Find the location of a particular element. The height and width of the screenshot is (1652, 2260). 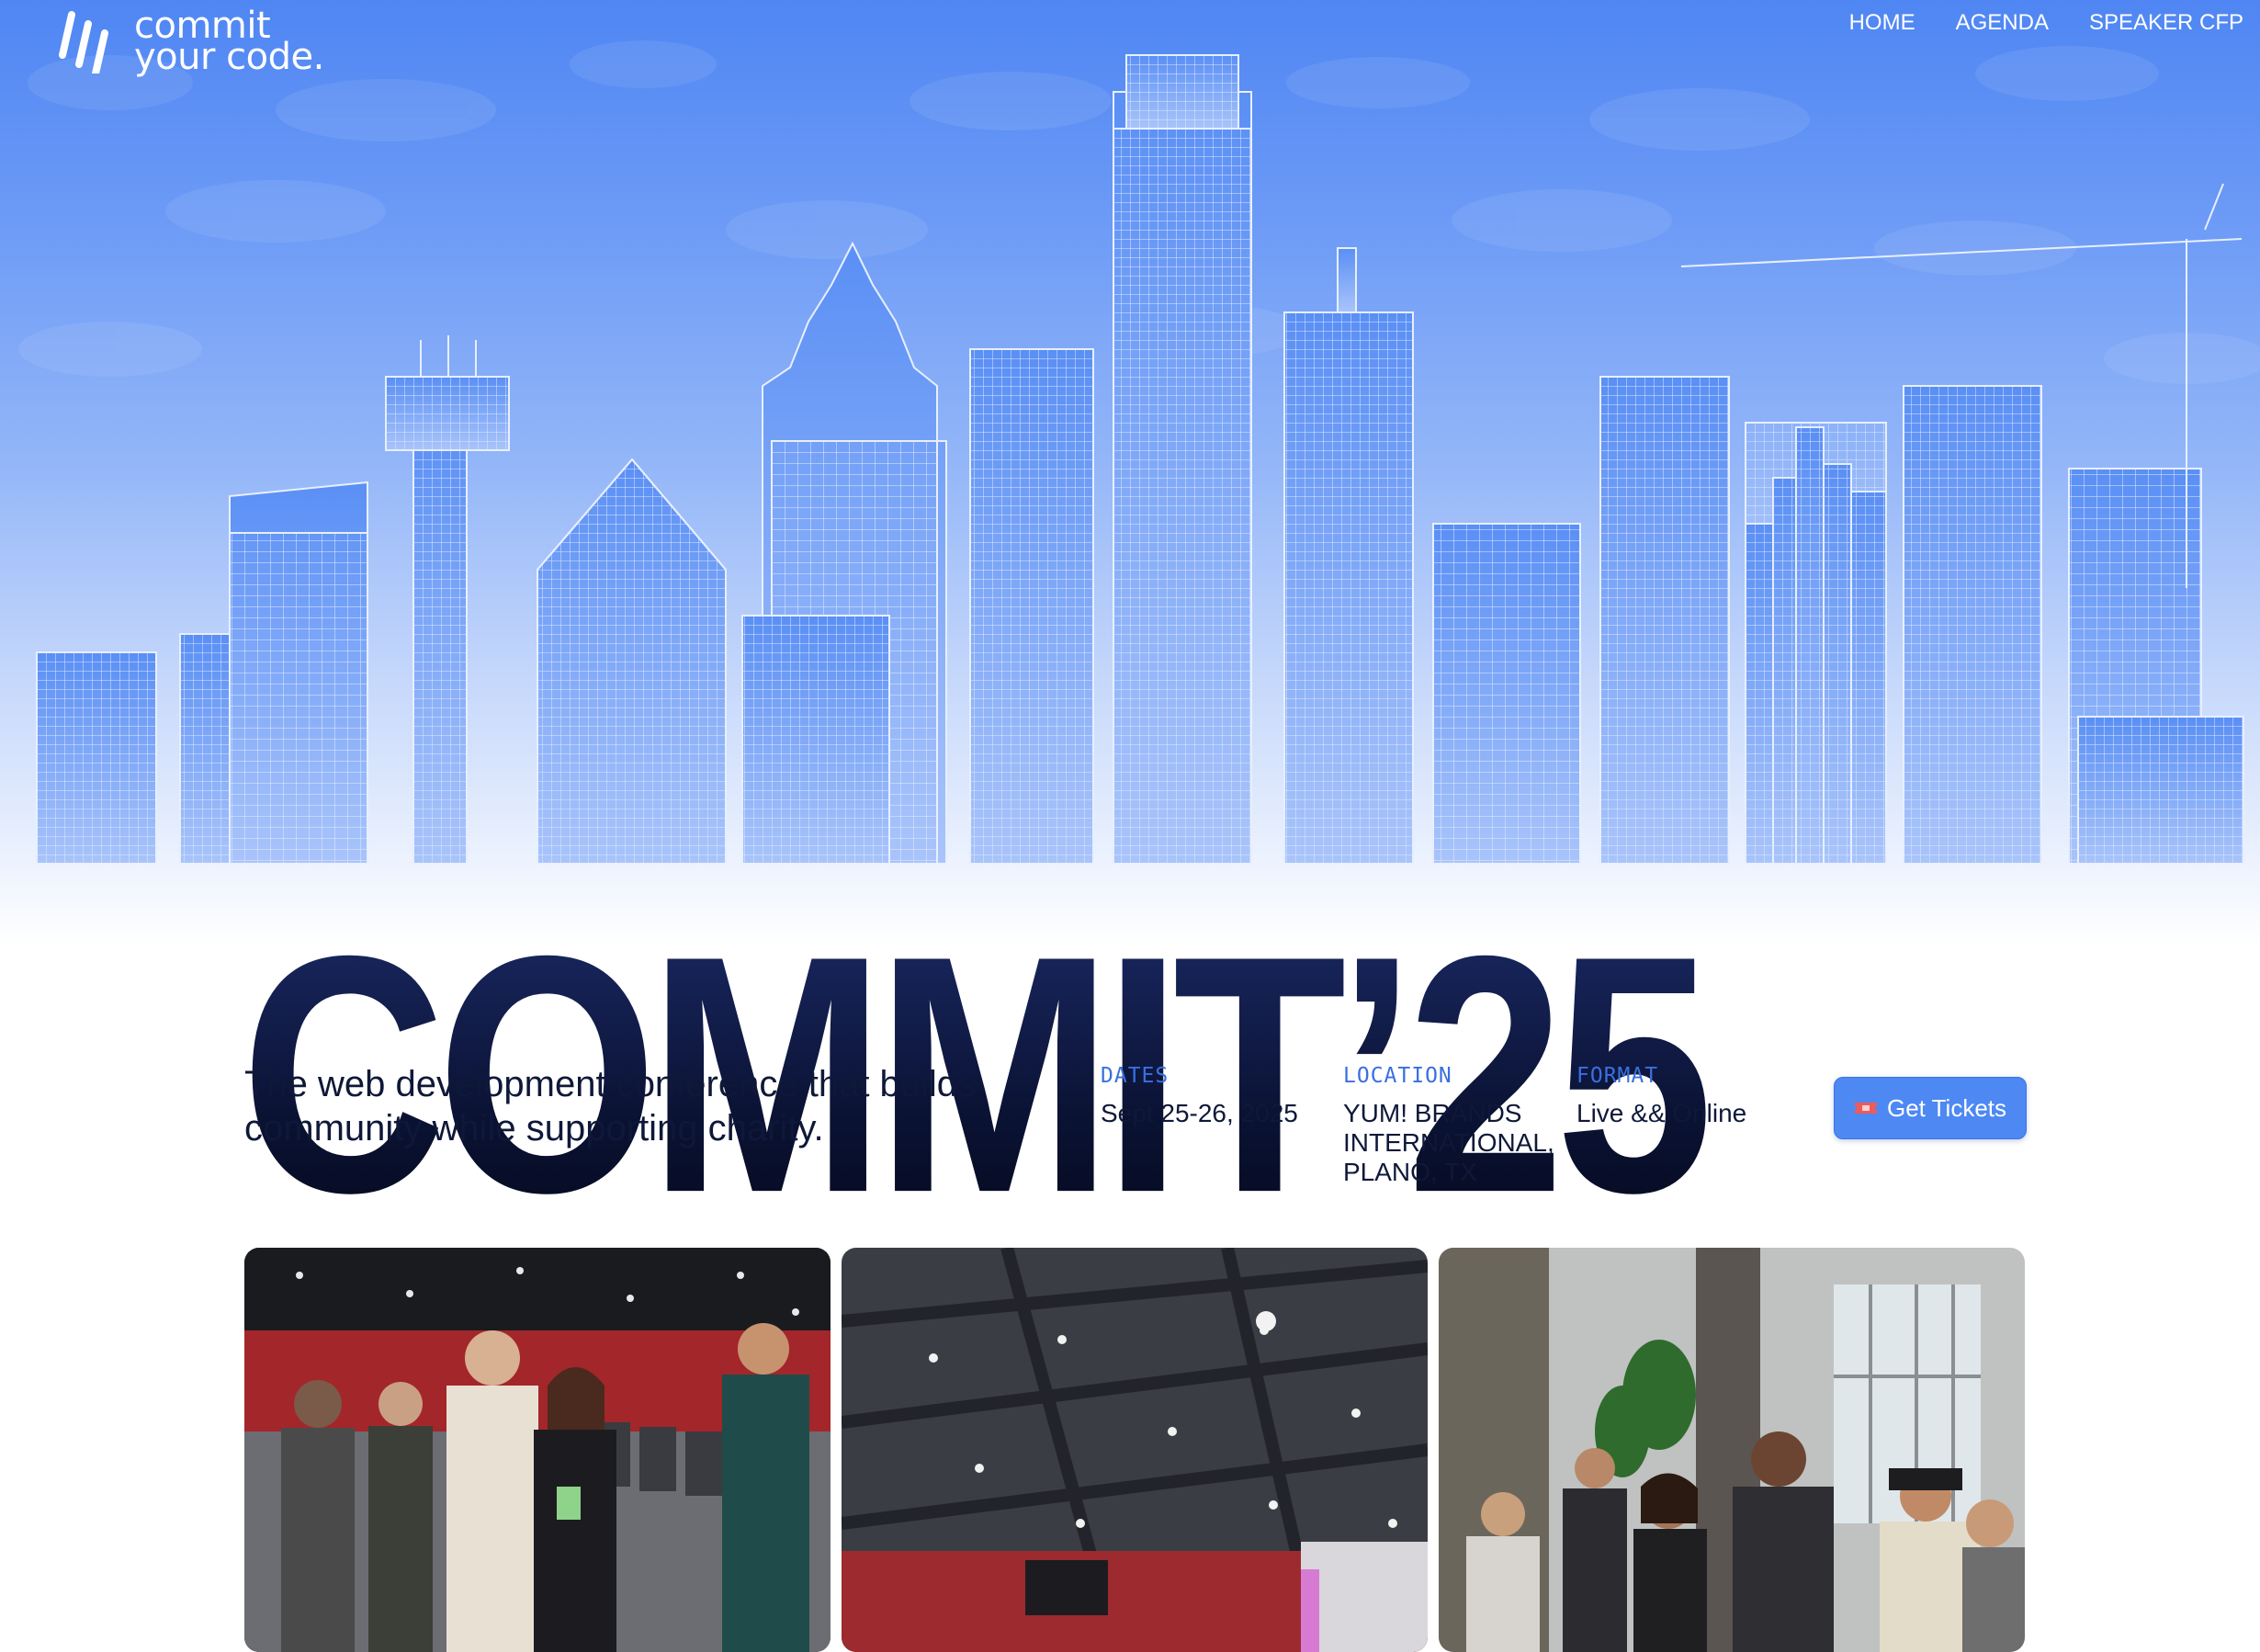

get-tickets-label: Get Tickets is located at coordinates (1946, 1107).